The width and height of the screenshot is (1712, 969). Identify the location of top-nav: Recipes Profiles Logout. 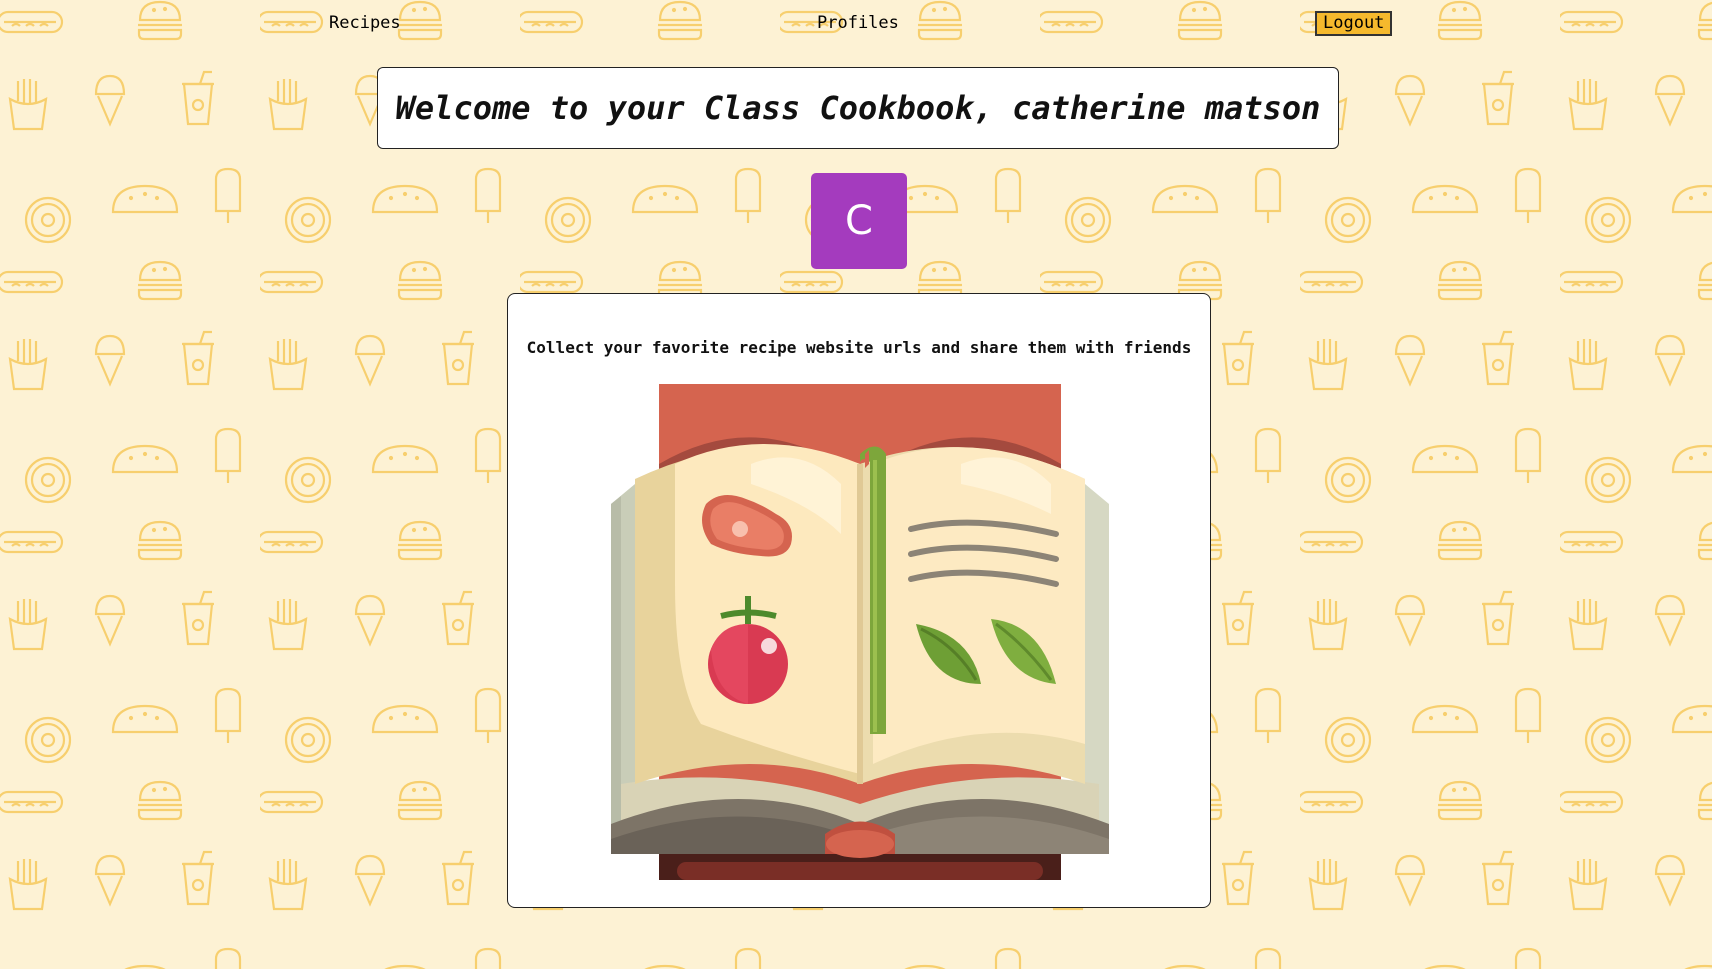
(856, 23).